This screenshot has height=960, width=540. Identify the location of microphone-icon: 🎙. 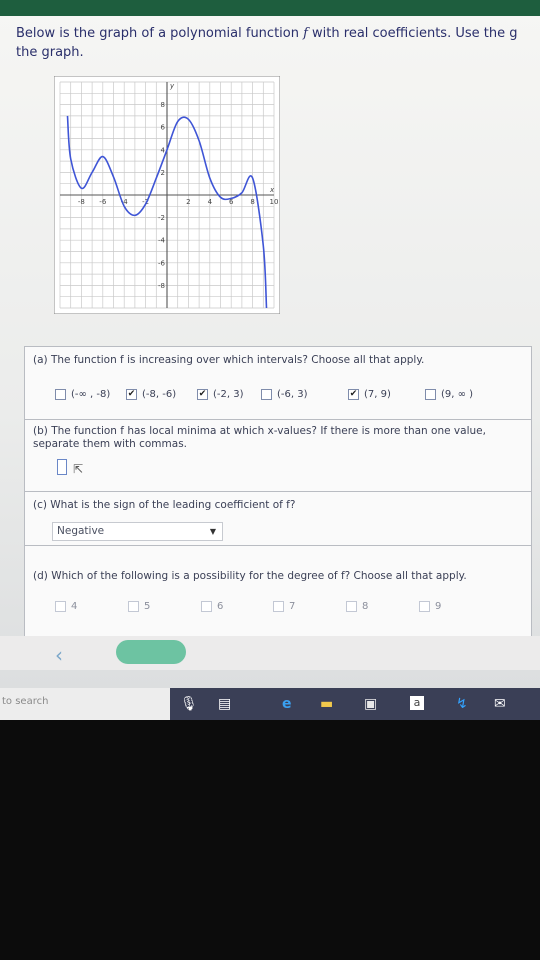
(189, 704).